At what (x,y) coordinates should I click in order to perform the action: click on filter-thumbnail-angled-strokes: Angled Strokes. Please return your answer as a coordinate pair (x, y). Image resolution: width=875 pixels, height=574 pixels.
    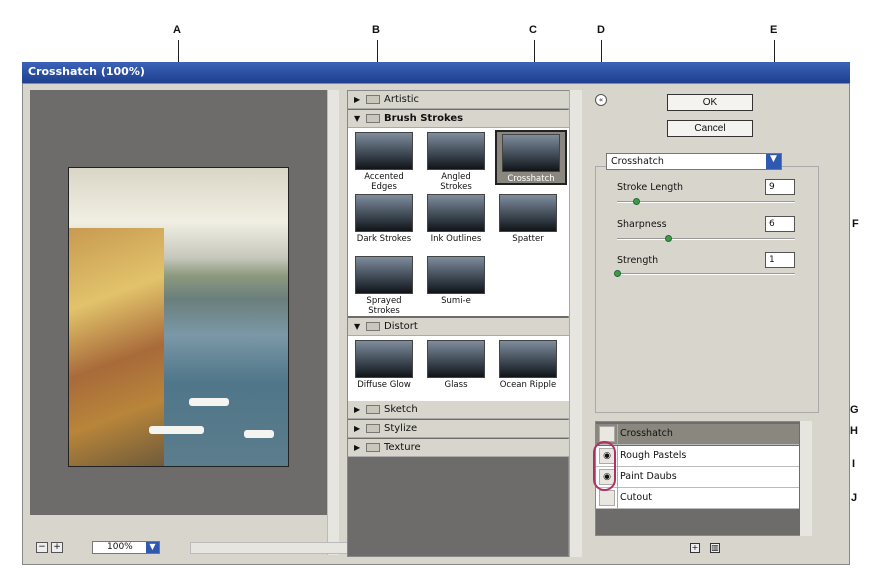
    Looking at the image, I should click on (456, 162).